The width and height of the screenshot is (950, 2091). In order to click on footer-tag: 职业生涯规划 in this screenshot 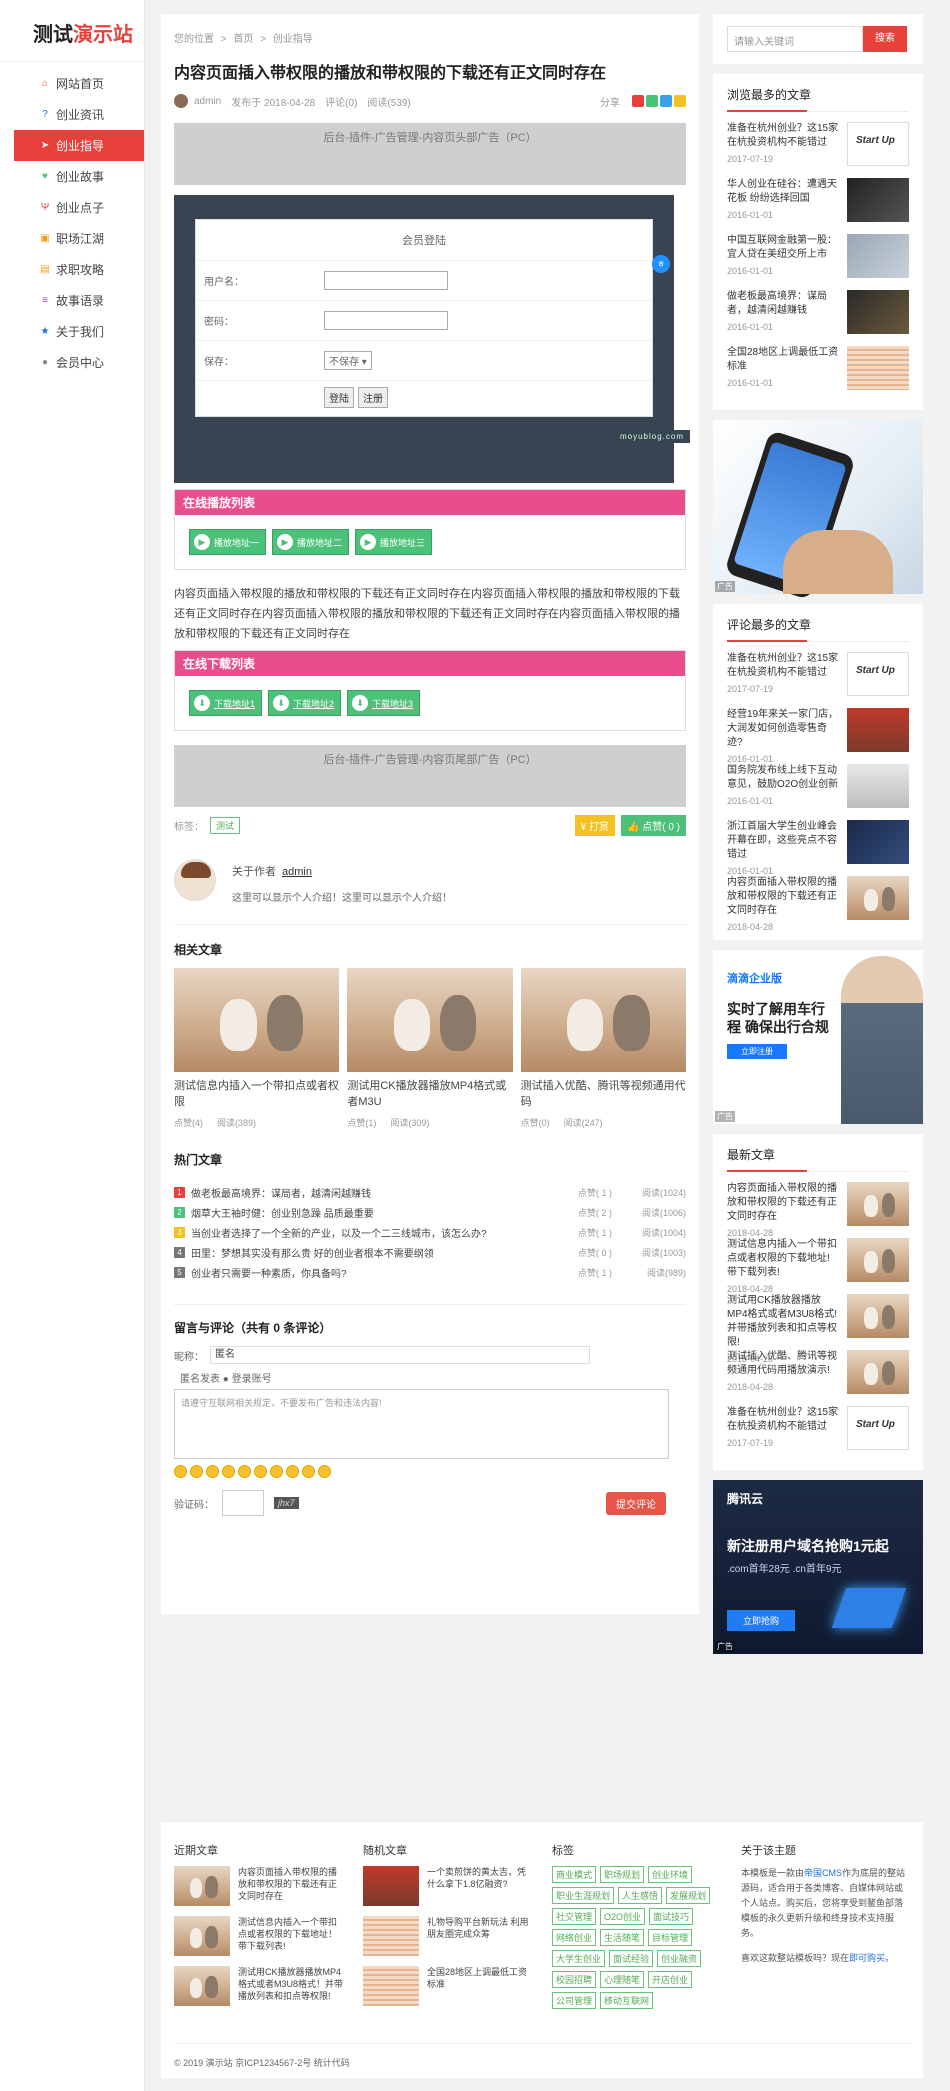, I will do `click(583, 1895)`.